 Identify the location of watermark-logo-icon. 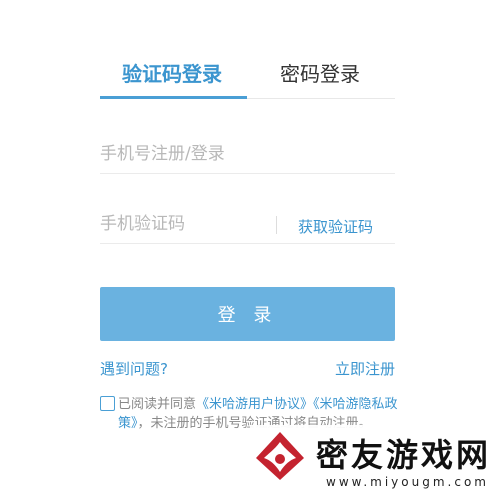
(280, 456).